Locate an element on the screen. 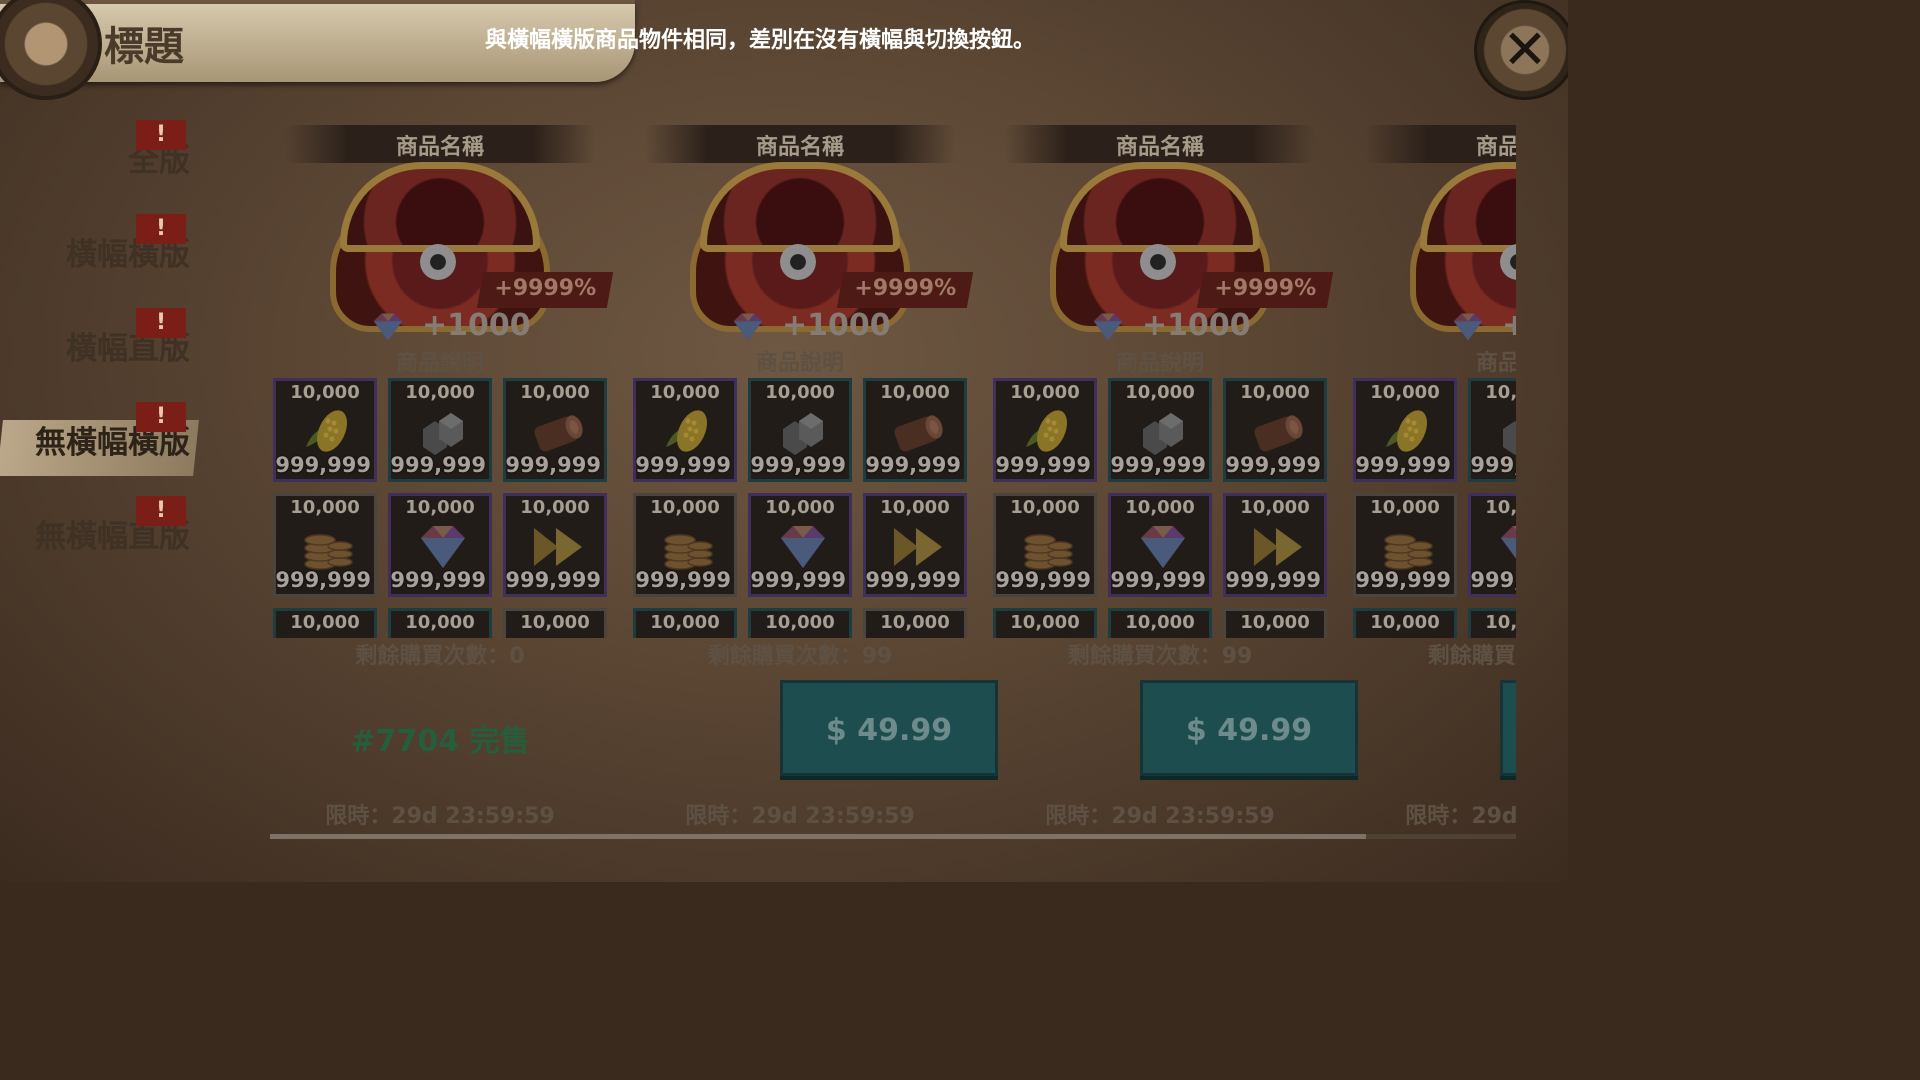  sidebar-item-1: 橫幅橫版! is located at coordinates (100, 244).